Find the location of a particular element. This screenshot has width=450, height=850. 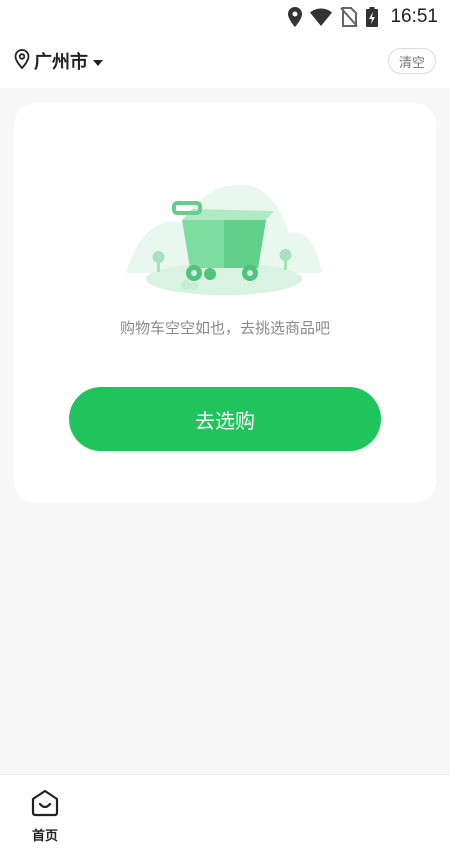

wifi-icon is located at coordinates (321, 17).